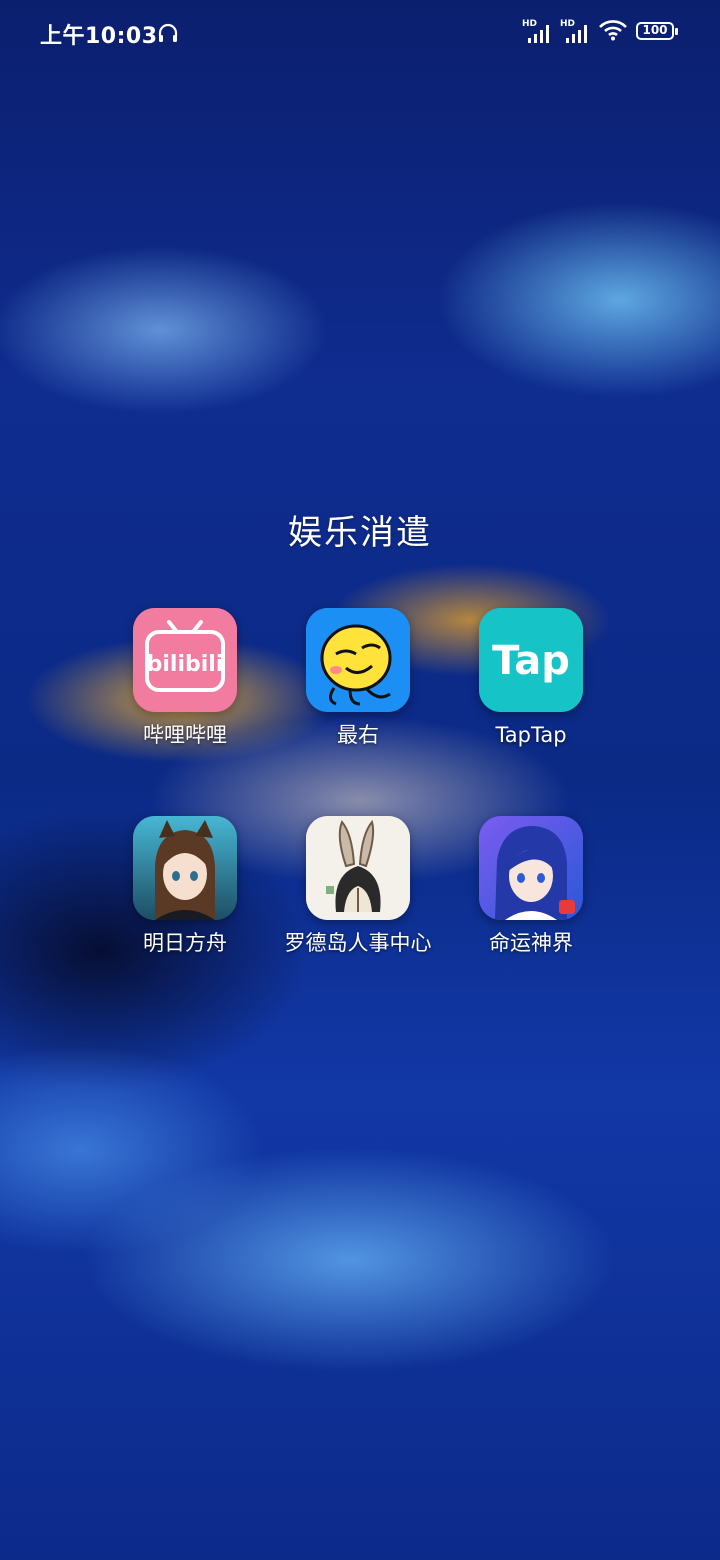  I want to click on wifi-icon, so click(613, 32).